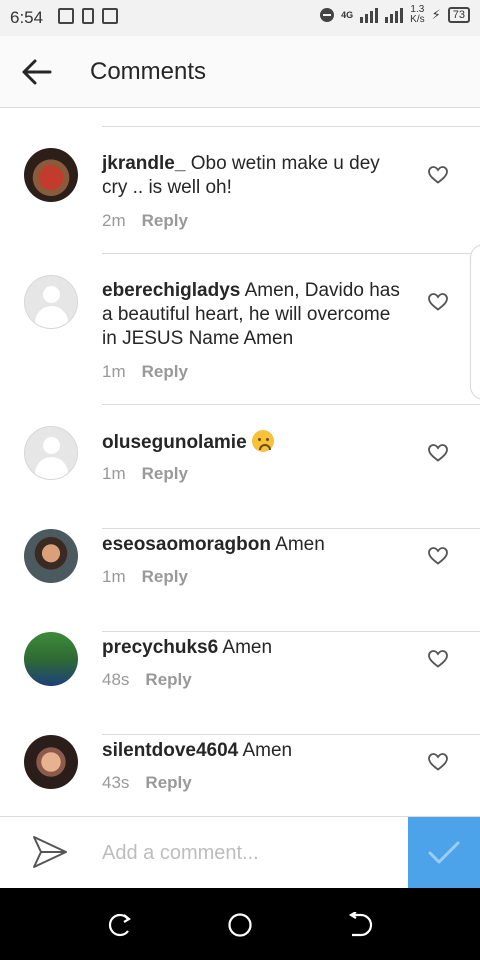 The height and width of the screenshot is (960, 480). Describe the element at coordinates (36, 72) in the screenshot. I see `arrow-left-icon` at that location.